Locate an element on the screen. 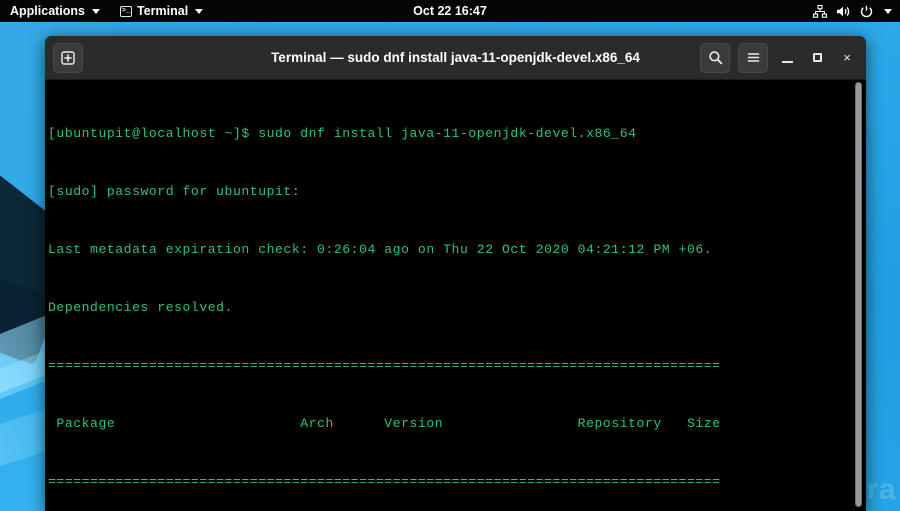  applications-menu: Applications is located at coordinates (55, 11).